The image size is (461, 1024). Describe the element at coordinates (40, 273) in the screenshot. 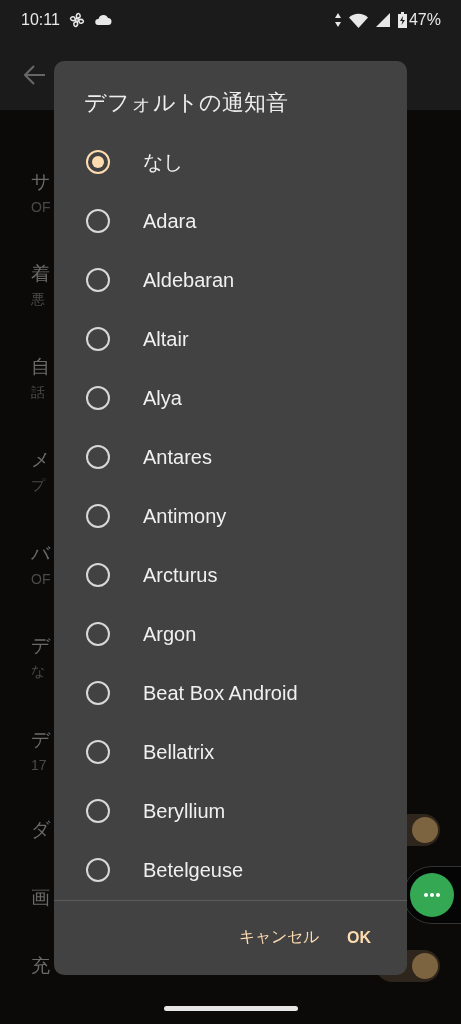

I see `setting-title: 着` at that location.